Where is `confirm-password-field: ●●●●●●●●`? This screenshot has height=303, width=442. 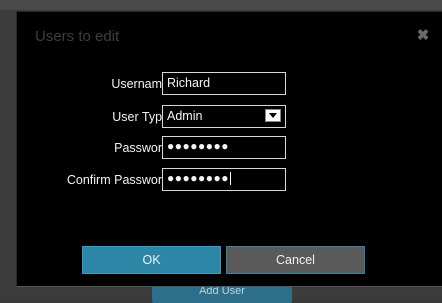
confirm-password-field: ●●●●●●●● is located at coordinates (224, 179).